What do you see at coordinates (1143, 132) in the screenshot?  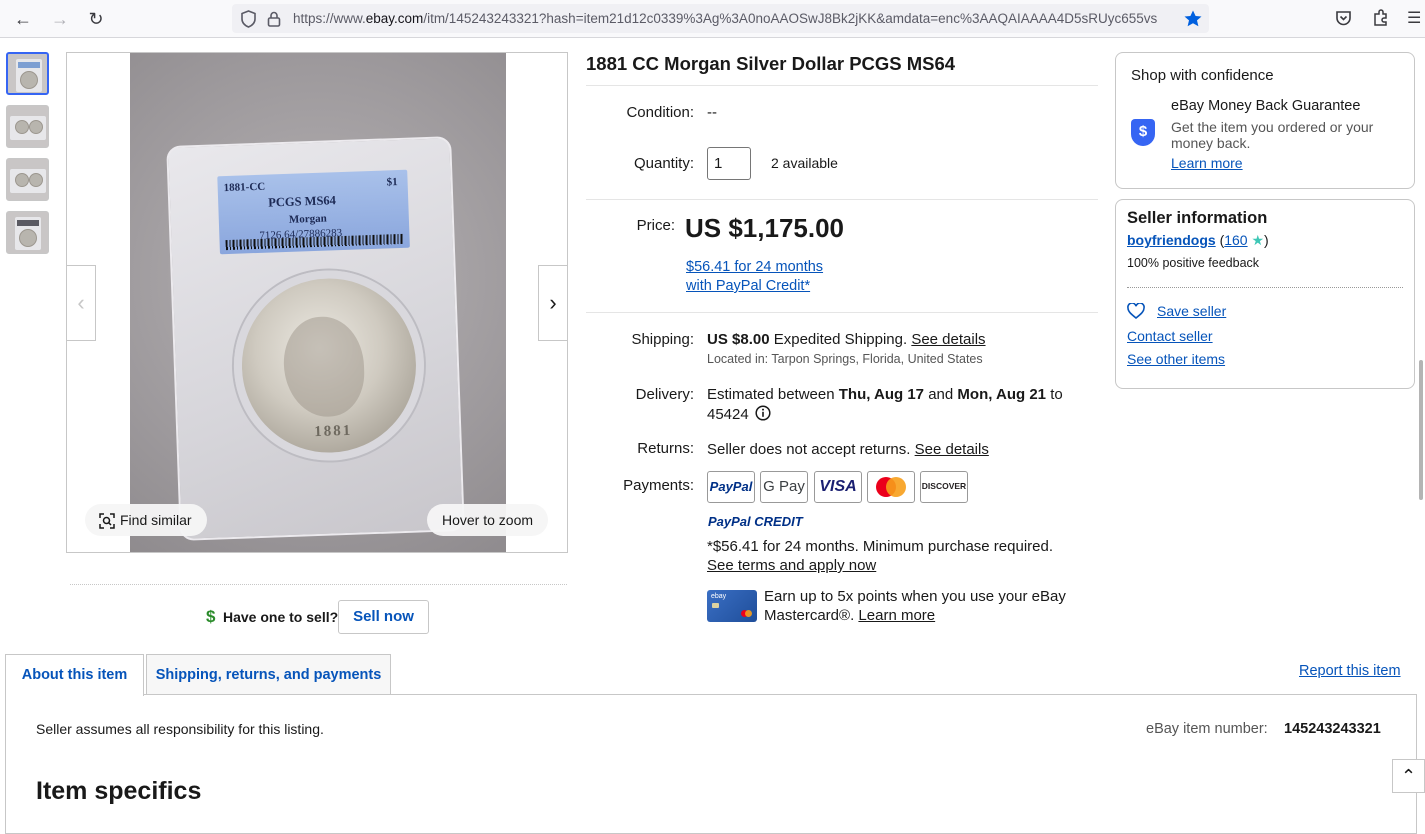 I see `money-back-shield-icon: $` at bounding box center [1143, 132].